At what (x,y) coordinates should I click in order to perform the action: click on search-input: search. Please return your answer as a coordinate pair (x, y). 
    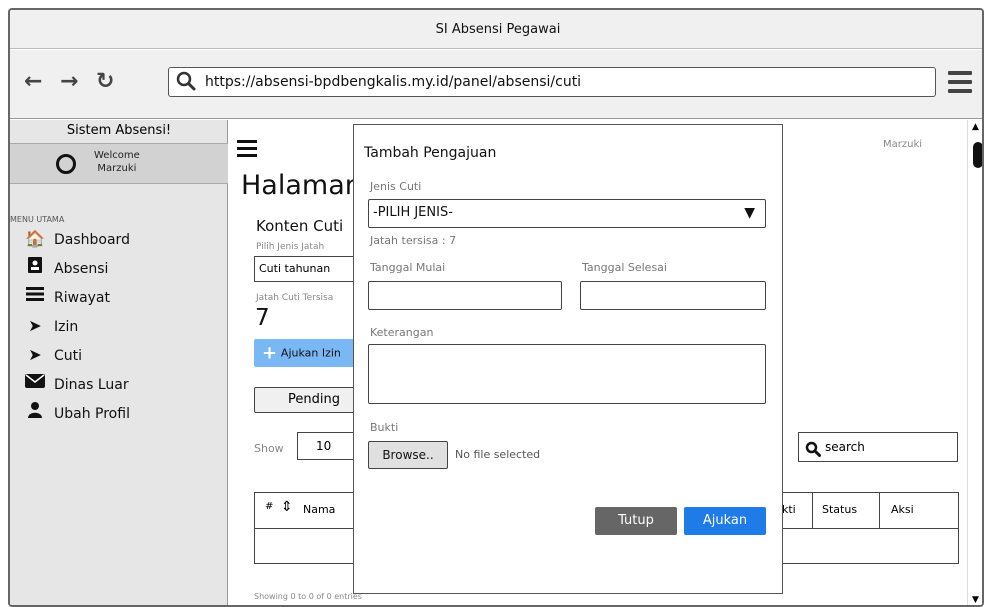
    Looking at the image, I should click on (878, 447).